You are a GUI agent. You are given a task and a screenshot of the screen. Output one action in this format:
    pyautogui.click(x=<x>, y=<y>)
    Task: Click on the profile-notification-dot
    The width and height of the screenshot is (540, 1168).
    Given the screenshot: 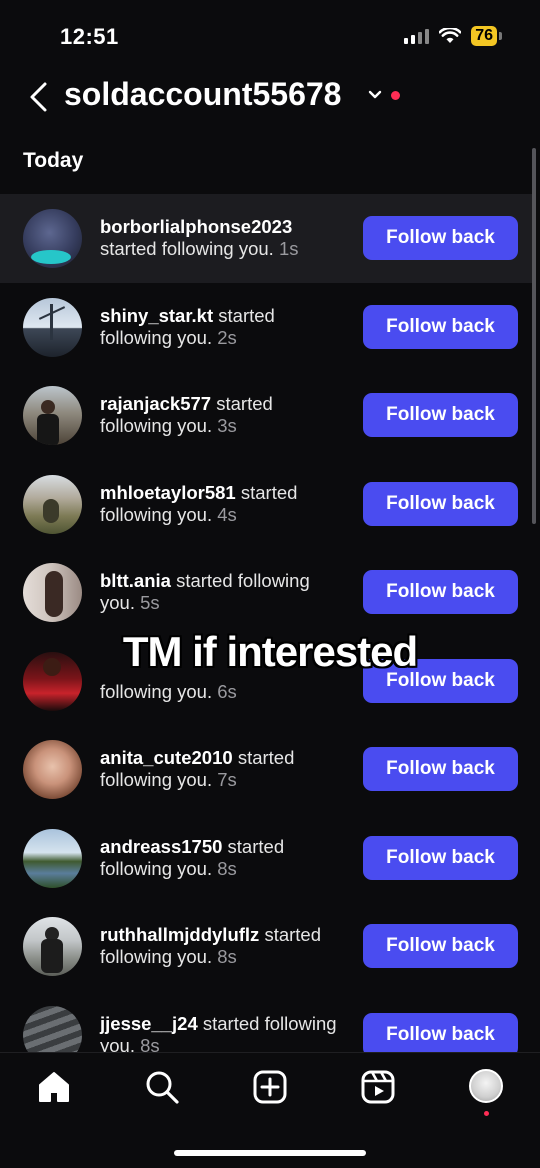 What is the action you would take?
    pyautogui.click(x=486, y=1113)
    